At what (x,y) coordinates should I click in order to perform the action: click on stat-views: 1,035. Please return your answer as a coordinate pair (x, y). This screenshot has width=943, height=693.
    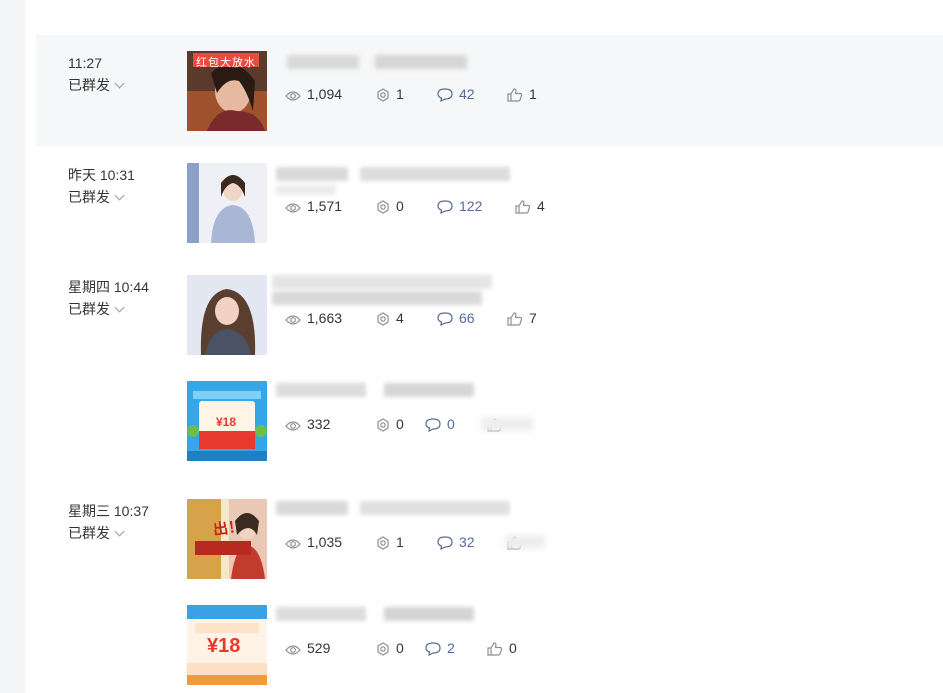
    Looking at the image, I should click on (313, 542).